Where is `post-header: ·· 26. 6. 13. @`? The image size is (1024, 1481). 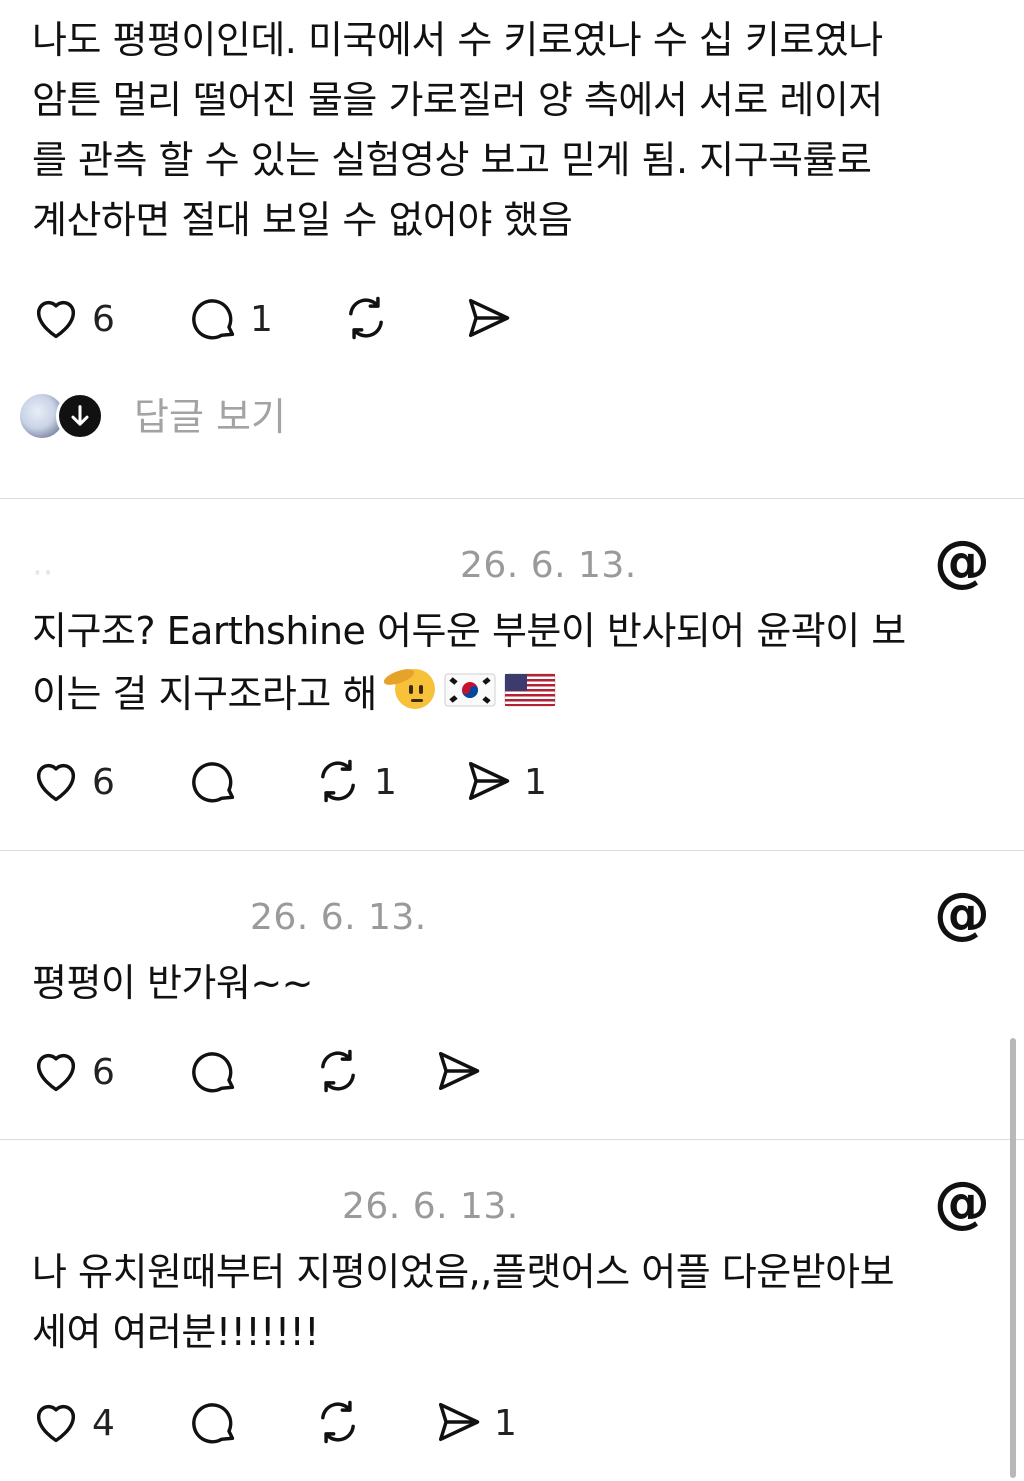
post-header: ·· 26. 6. 13. @ is located at coordinates (512, 562).